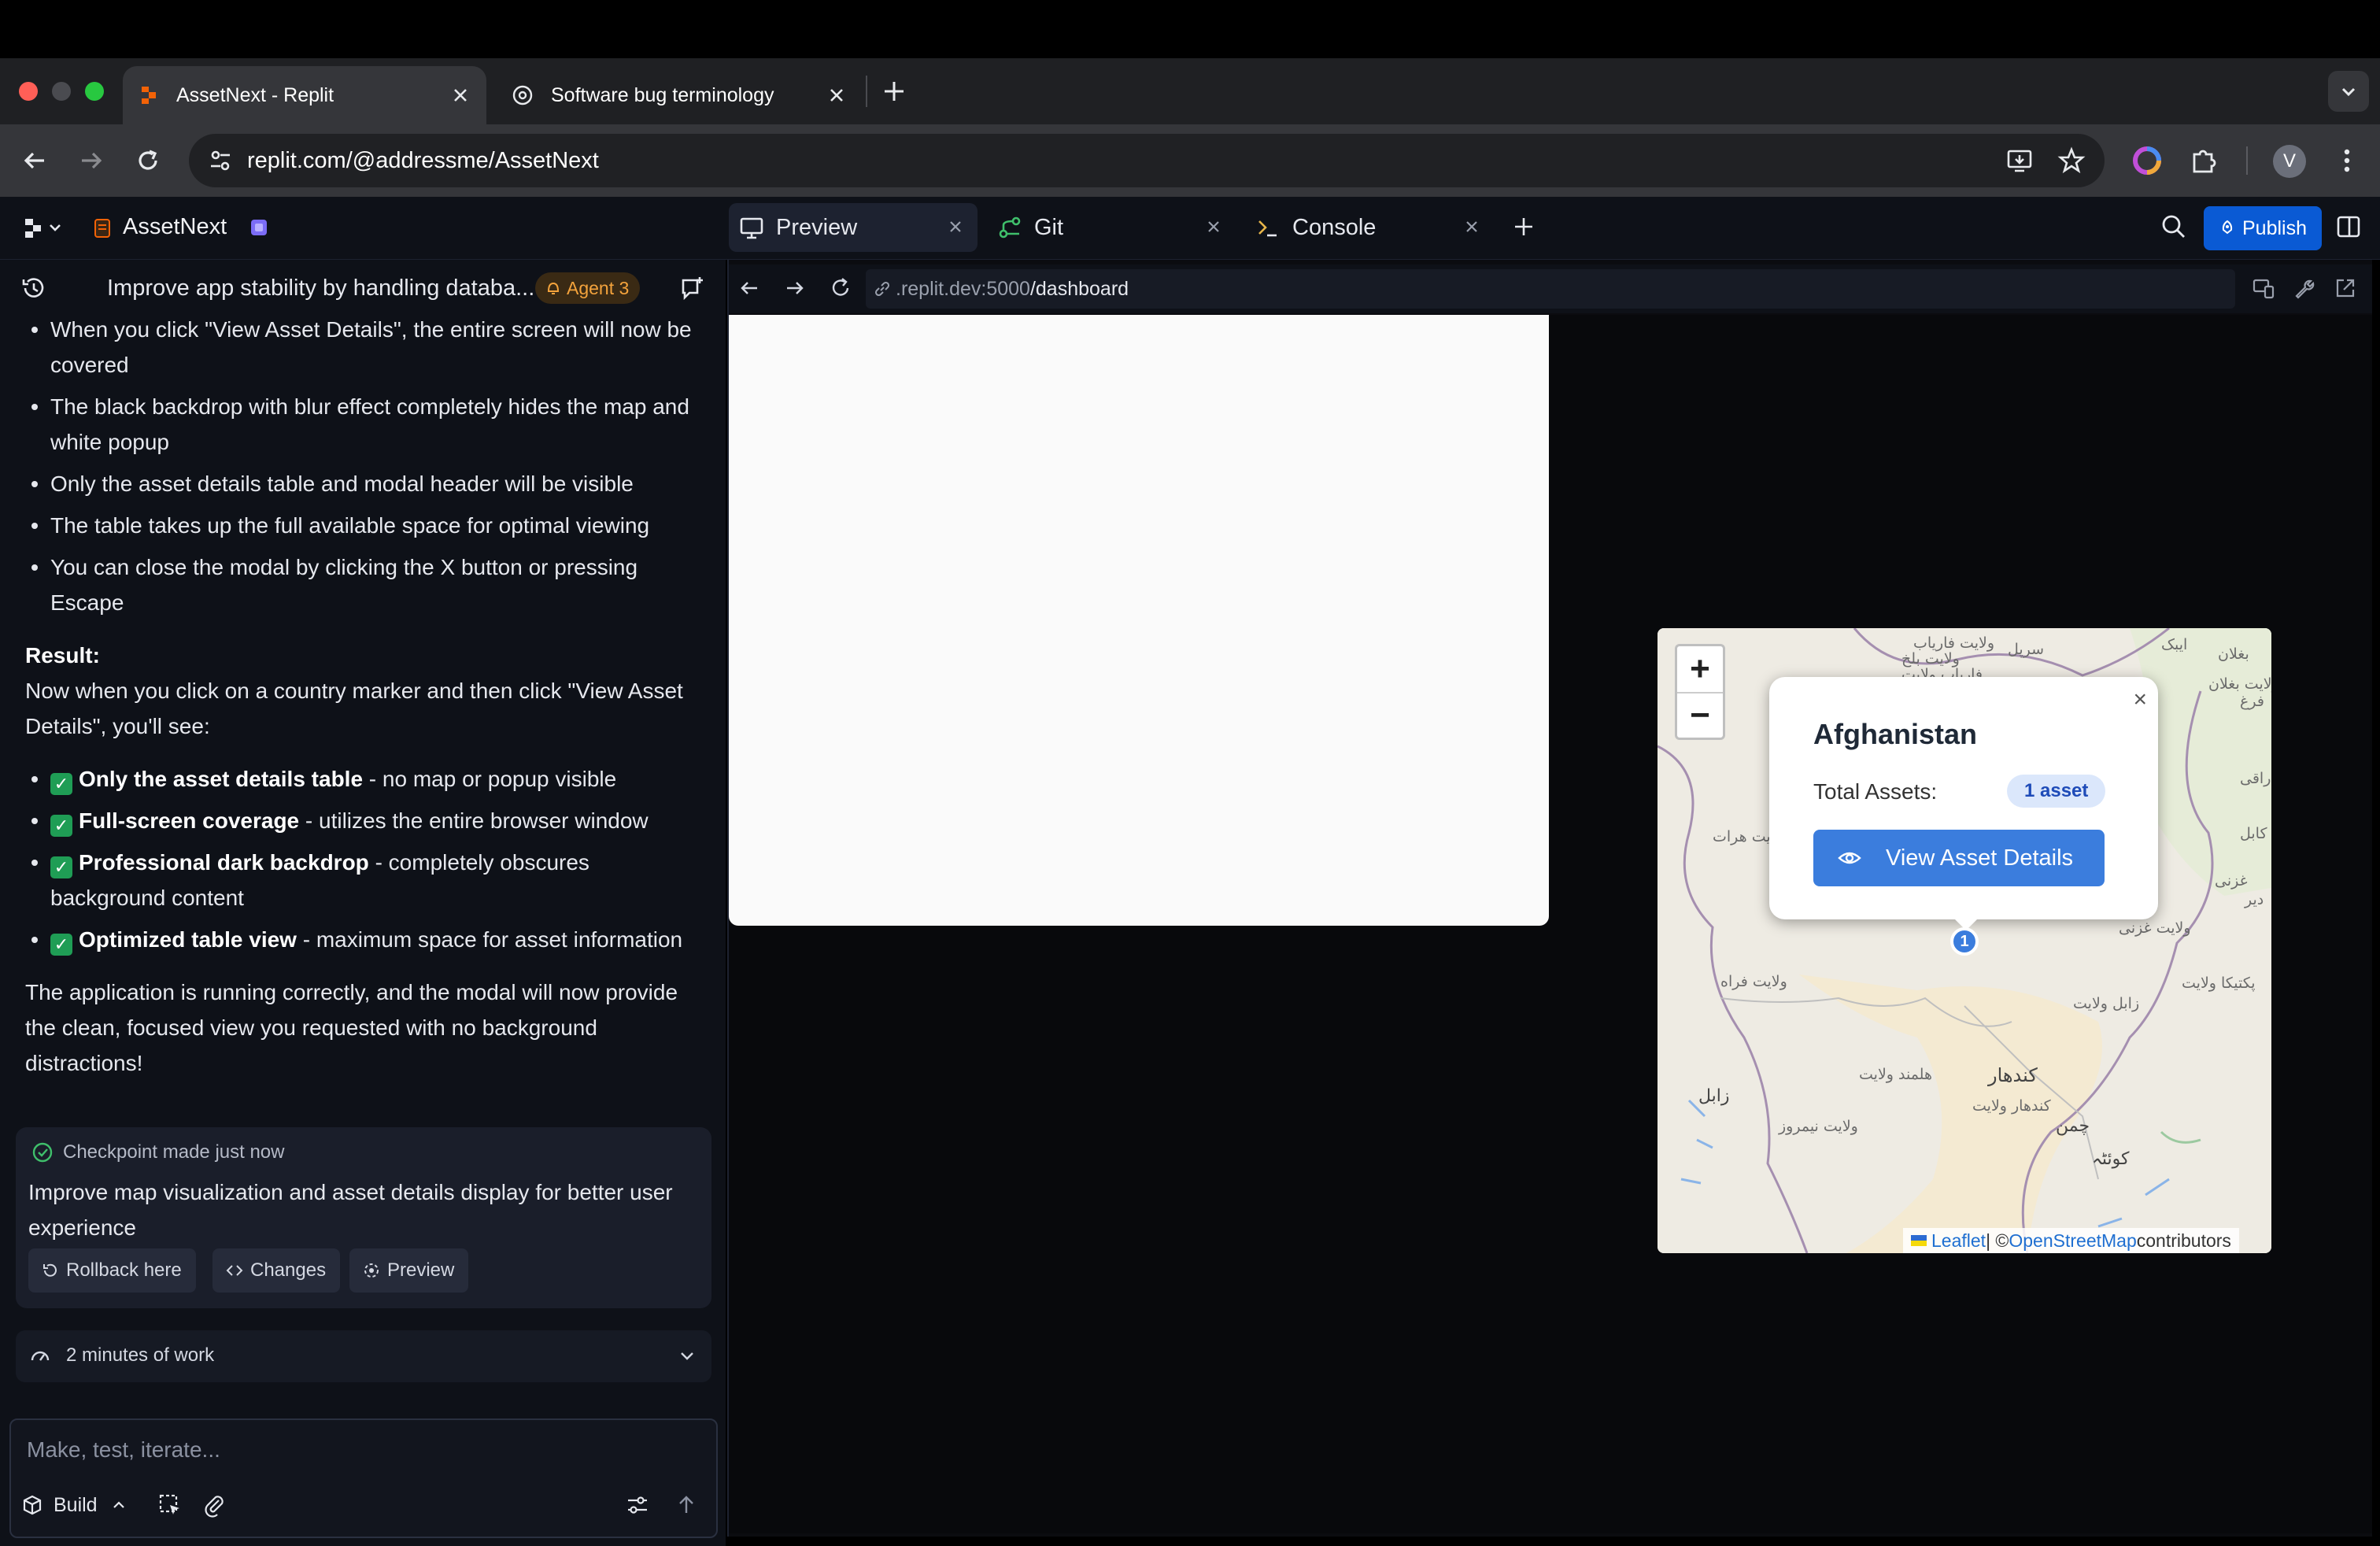 The width and height of the screenshot is (2380, 1546). What do you see at coordinates (2263, 288) in the screenshot?
I see `devices-icon` at bounding box center [2263, 288].